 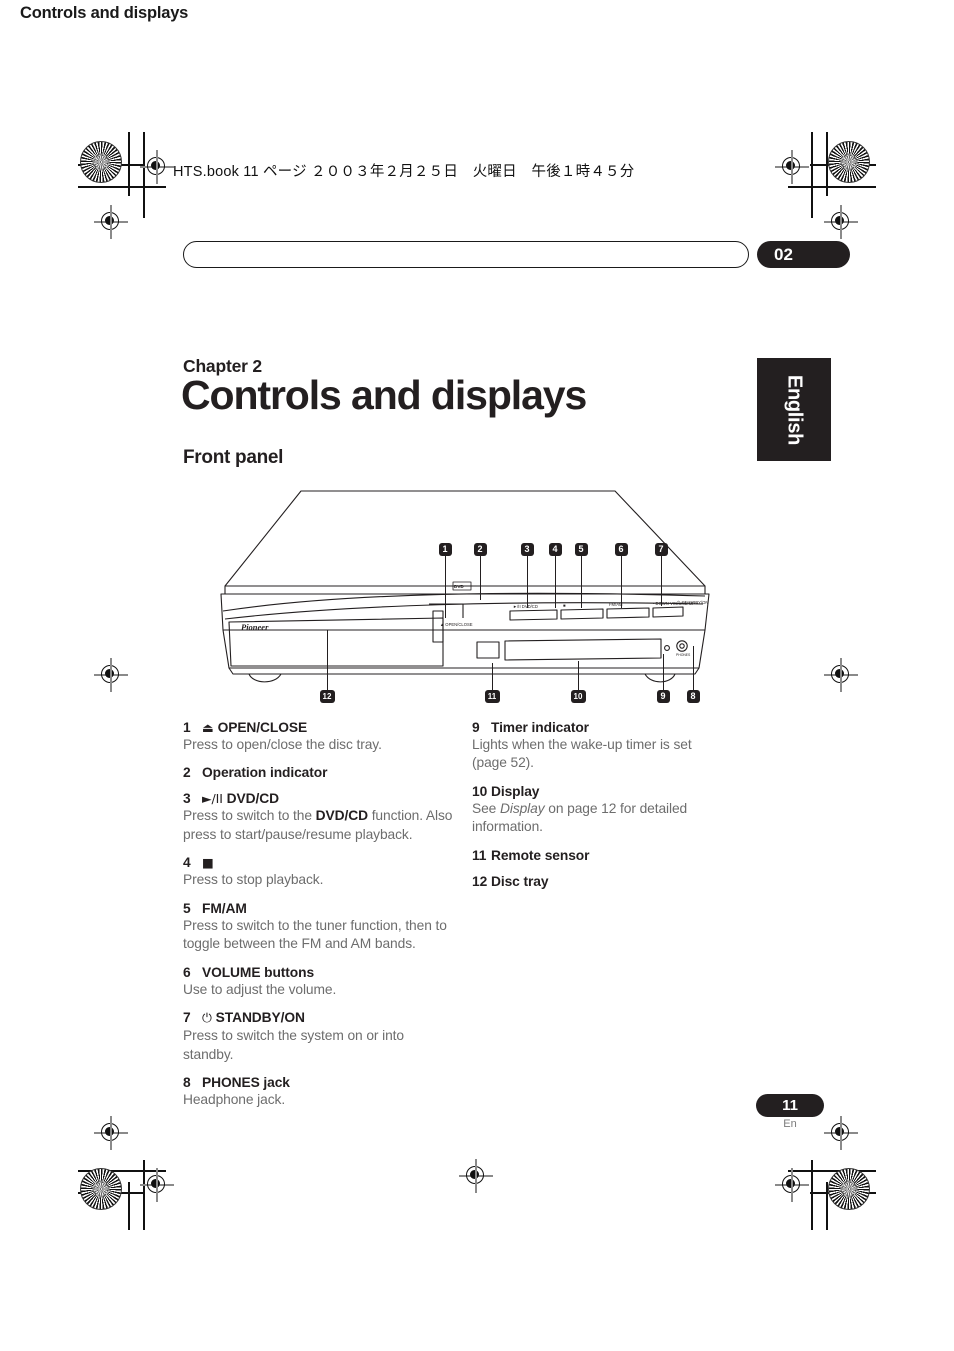 I want to click on front-panel-item-number: 4, so click(x=187, y=863).